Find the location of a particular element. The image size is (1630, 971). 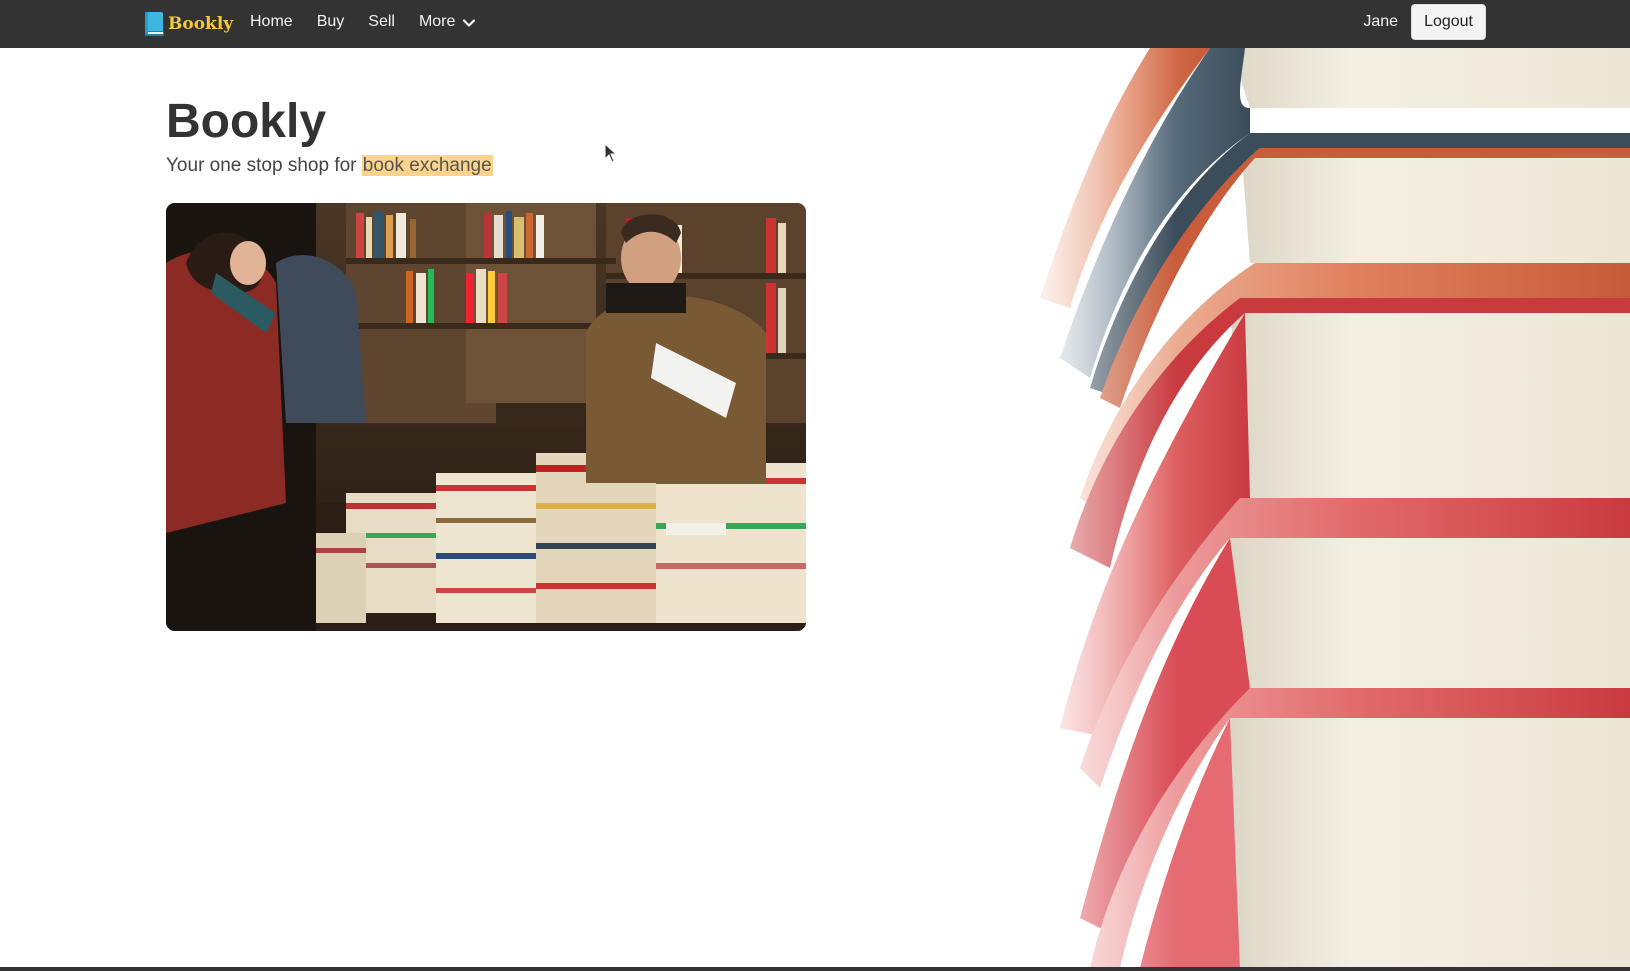

hero-subtitle: Your one stop shop for book exchange is located at coordinates (329, 166).